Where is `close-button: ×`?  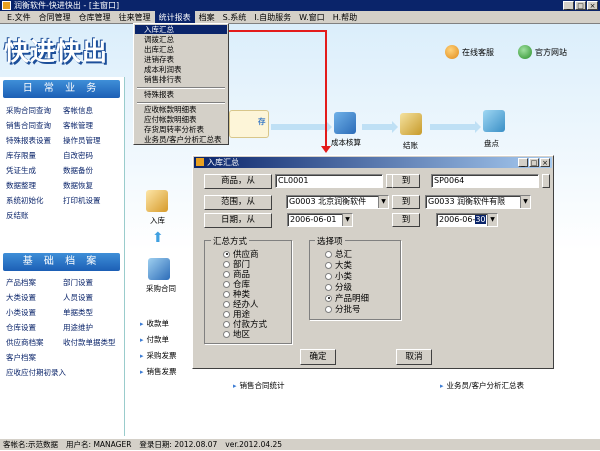 close-button: × is located at coordinates (592, 5).